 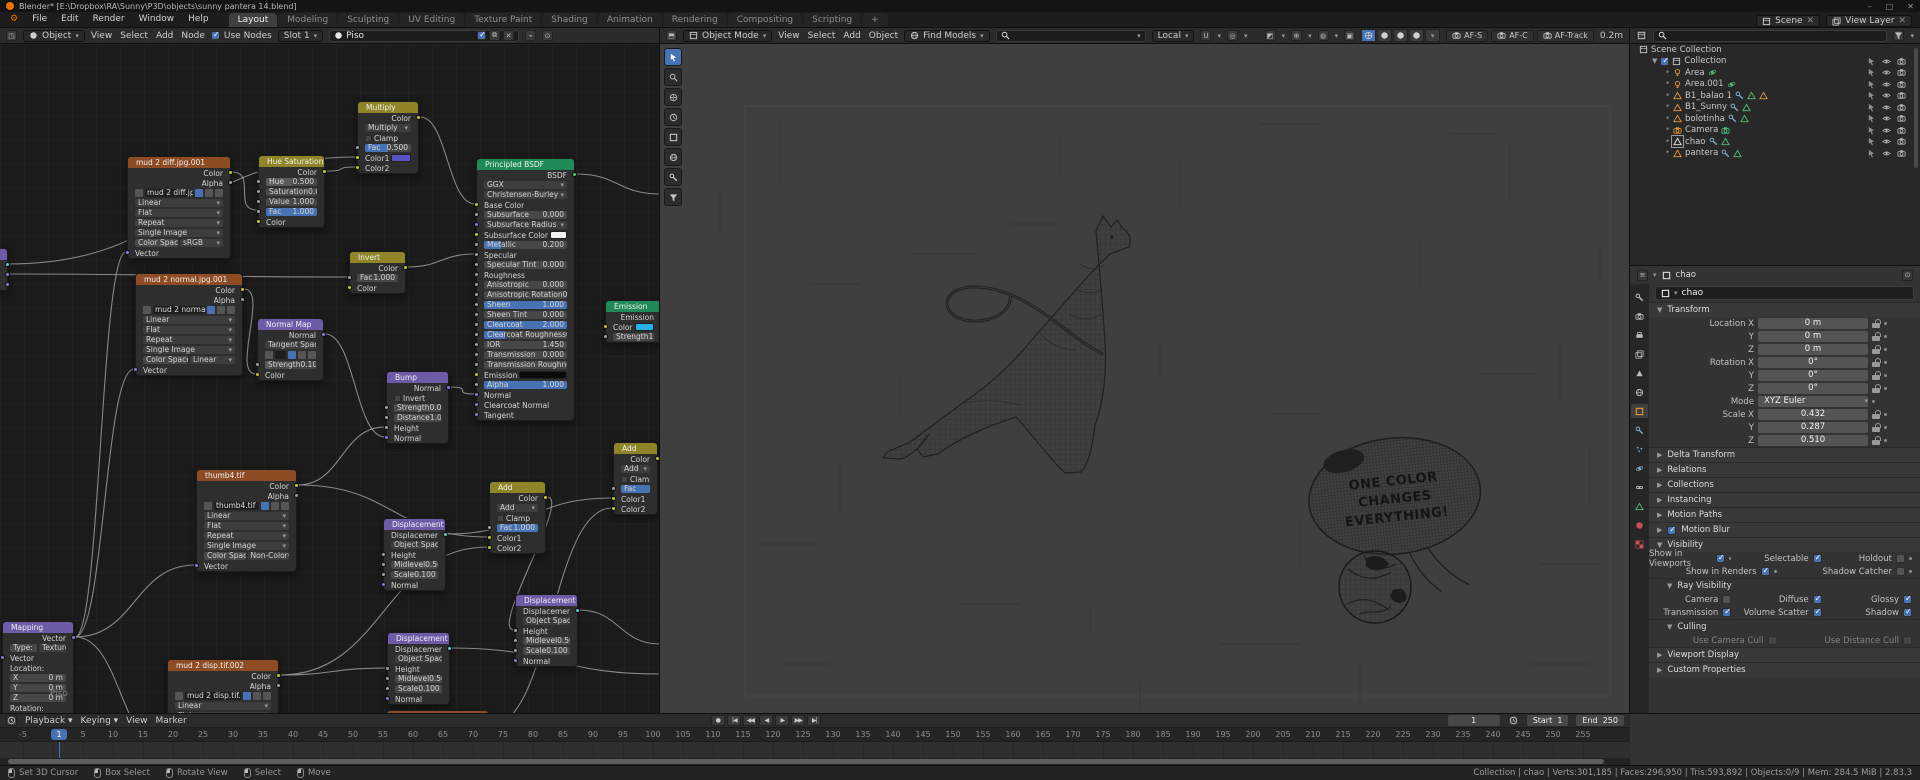 What do you see at coordinates (1006, 344) in the screenshot?
I see `panther-wireframe` at bounding box center [1006, 344].